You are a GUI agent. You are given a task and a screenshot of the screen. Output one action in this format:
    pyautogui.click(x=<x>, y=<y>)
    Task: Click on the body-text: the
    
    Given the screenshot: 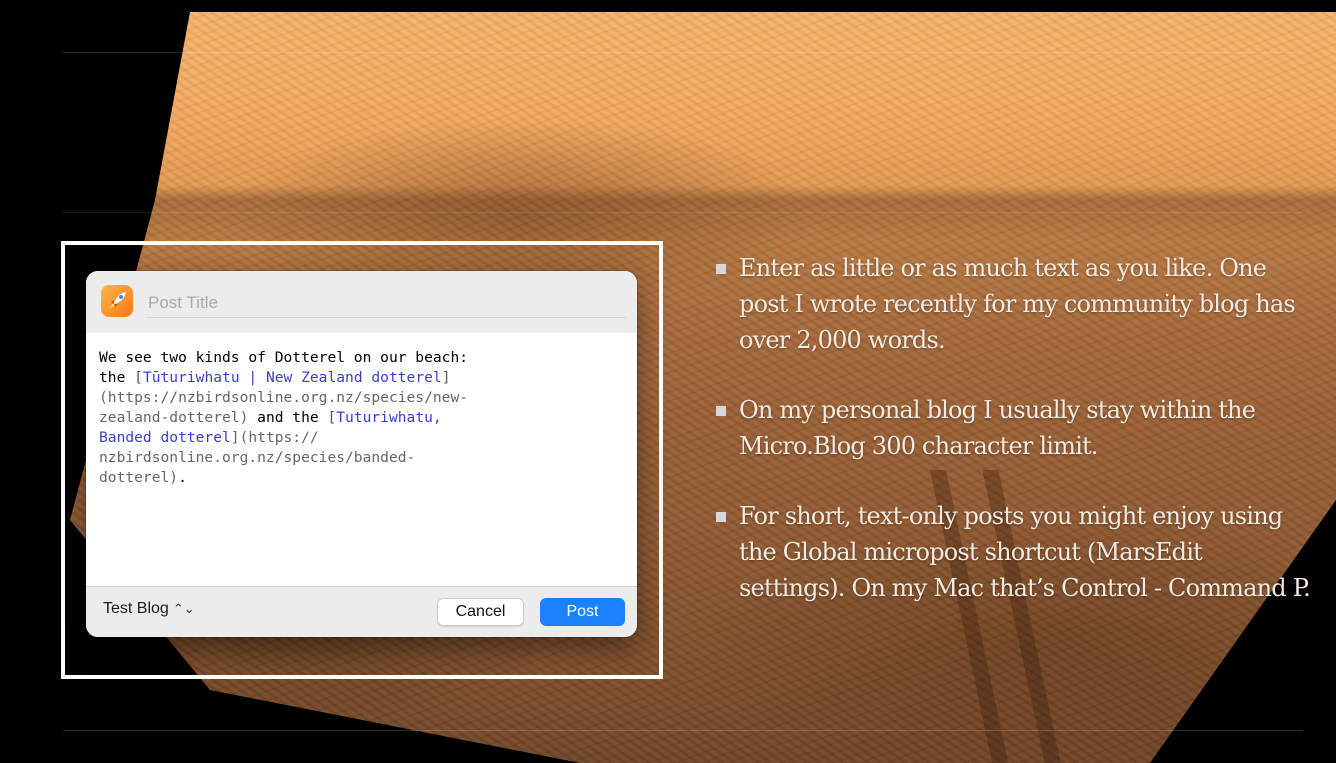 What is the action you would take?
    pyautogui.click(x=117, y=377)
    